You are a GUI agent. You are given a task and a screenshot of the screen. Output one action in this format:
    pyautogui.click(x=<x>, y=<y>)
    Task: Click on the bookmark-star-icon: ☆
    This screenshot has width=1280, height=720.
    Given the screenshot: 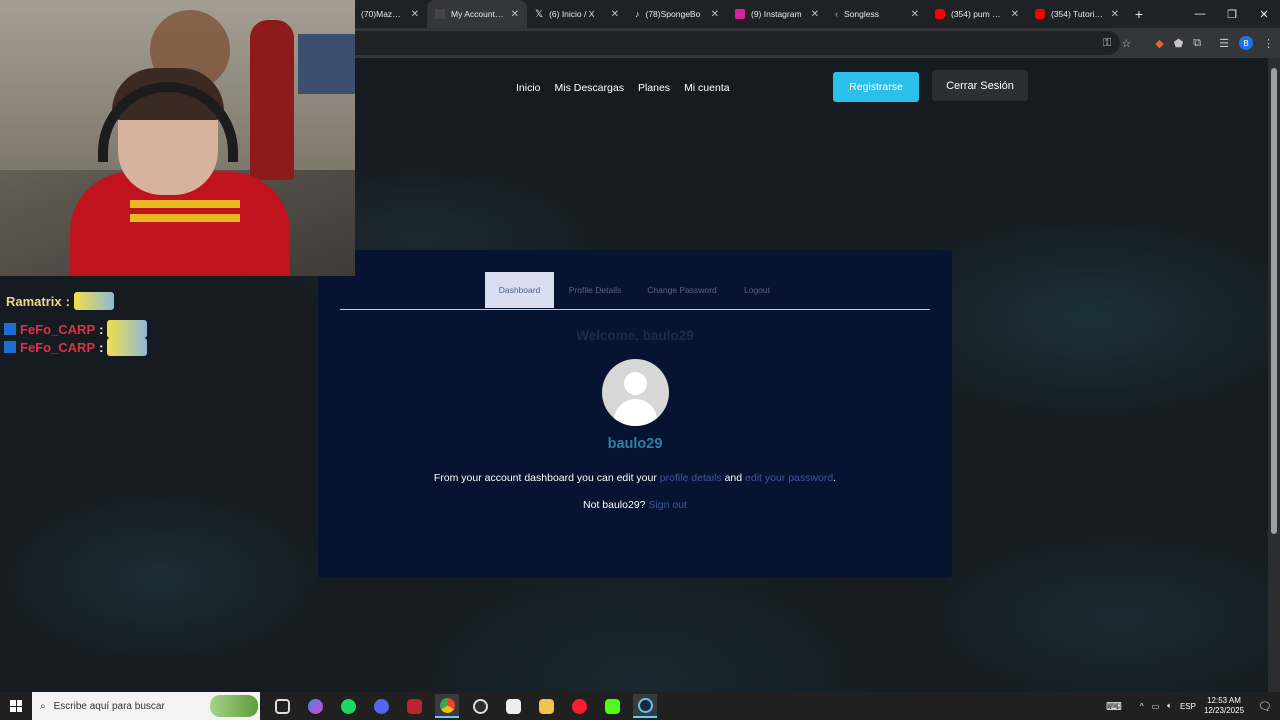 What is the action you would take?
    pyautogui.click(x=1126, y=43)
    